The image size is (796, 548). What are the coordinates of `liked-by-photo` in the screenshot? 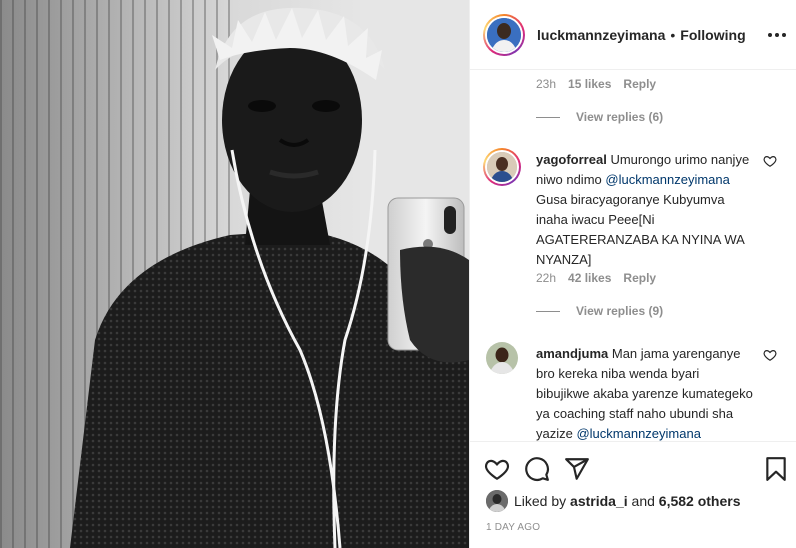 It's located at (497, 501).